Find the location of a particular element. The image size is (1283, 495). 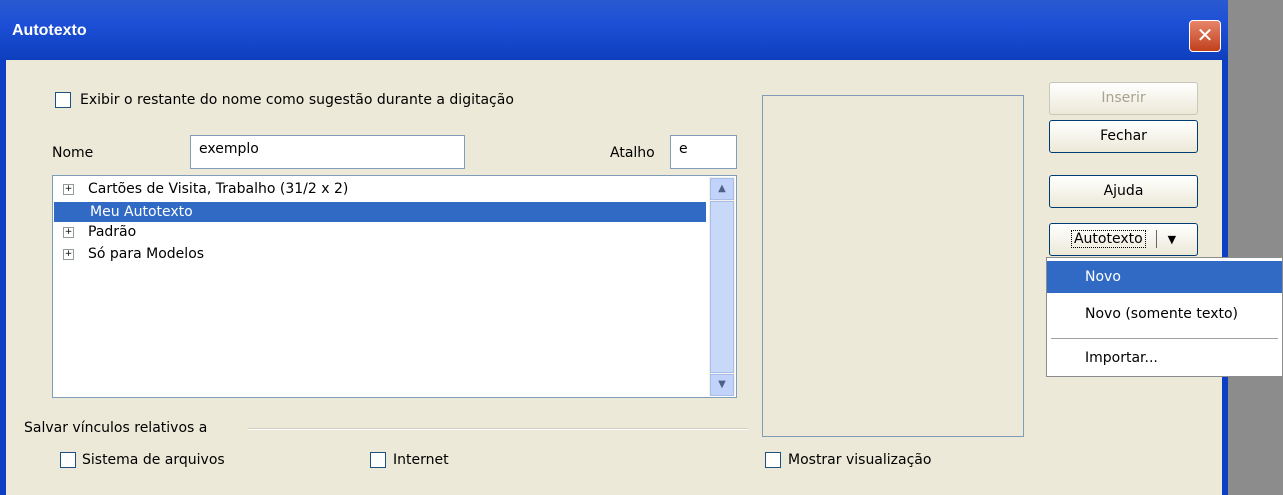

tree-item-label: Meu Autotexto is located at coordinates (141, 212).